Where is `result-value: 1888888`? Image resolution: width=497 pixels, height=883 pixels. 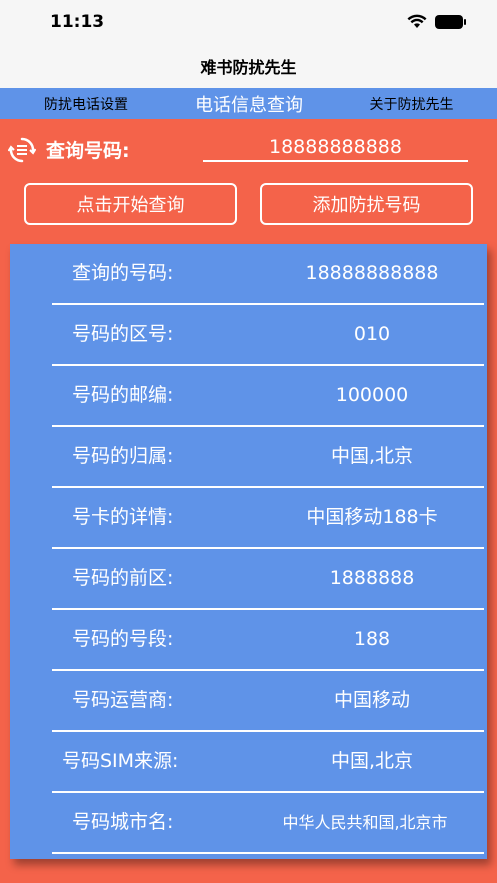
result-value: 1888888 is located at coordinates (372, 578).